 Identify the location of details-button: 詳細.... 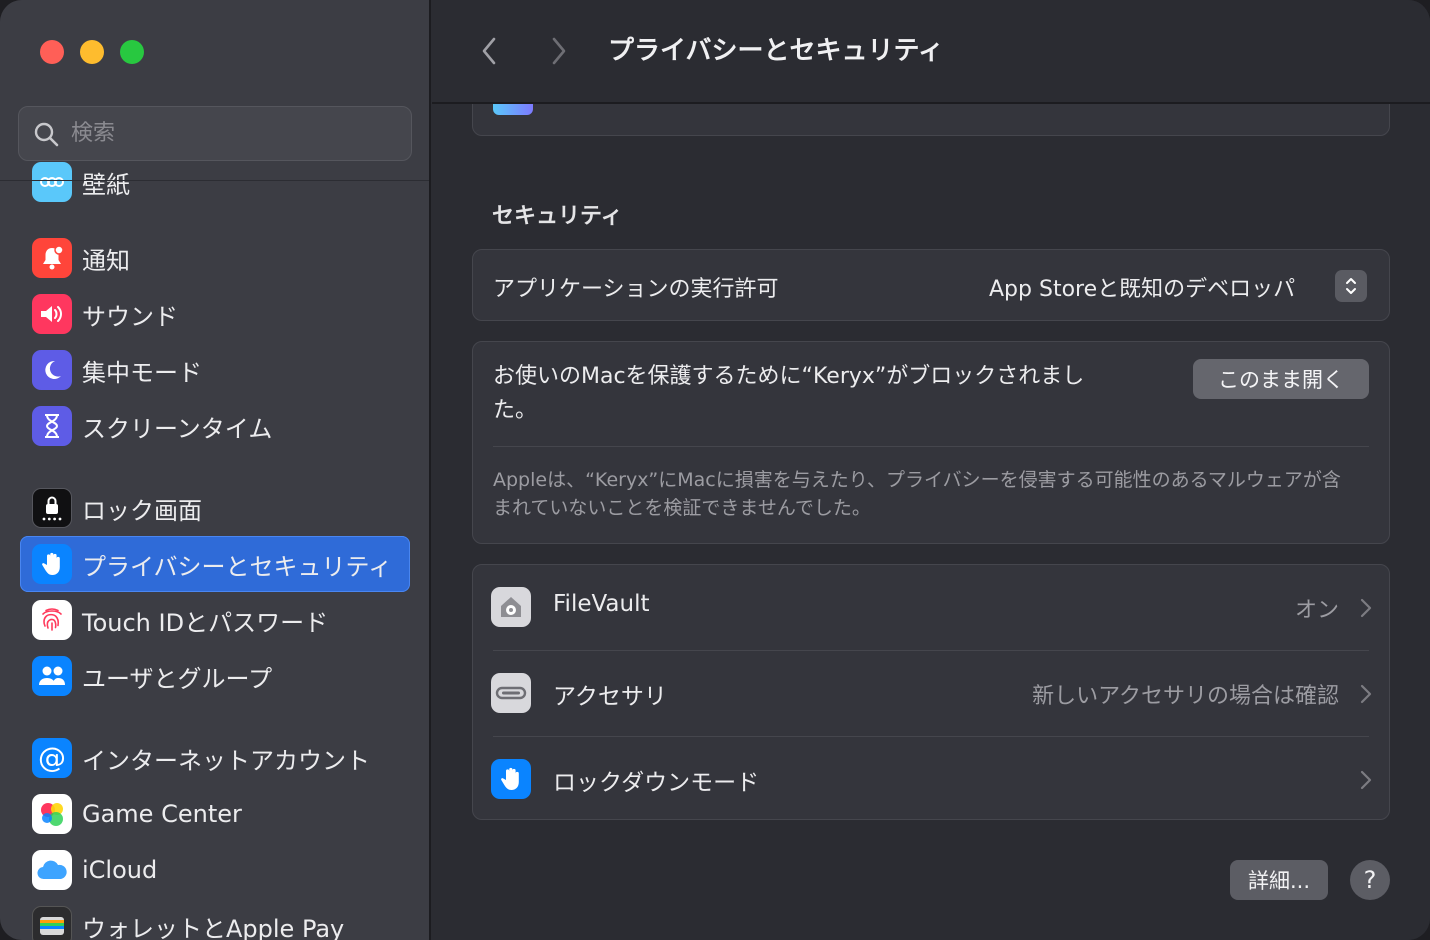
(1279, 880).